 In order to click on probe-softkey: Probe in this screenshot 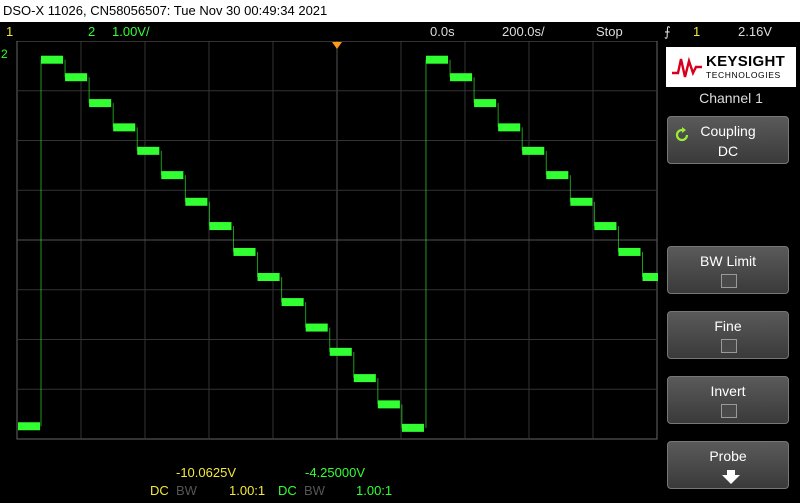, I will do `click(728, 465)`.